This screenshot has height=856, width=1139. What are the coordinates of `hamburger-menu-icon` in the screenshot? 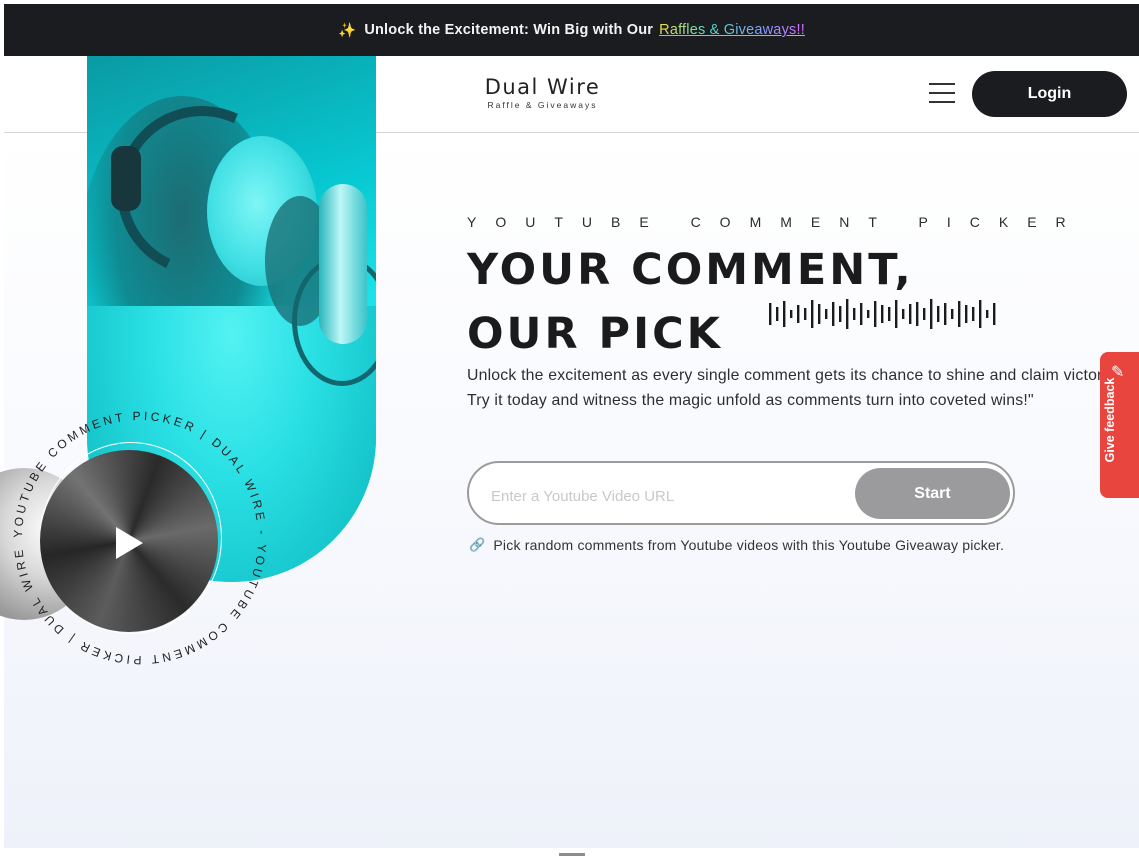 It's located at (942, 94).